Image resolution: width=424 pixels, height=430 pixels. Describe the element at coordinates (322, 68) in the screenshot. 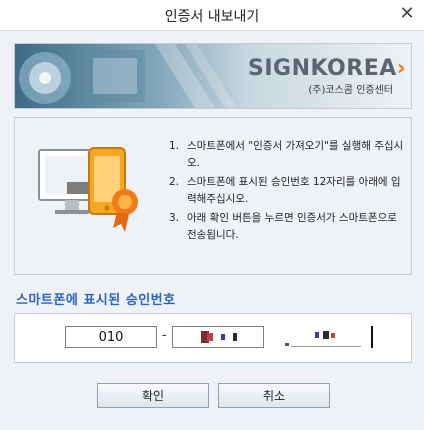

I see `logo-text: SIGNKOREA` at that location.